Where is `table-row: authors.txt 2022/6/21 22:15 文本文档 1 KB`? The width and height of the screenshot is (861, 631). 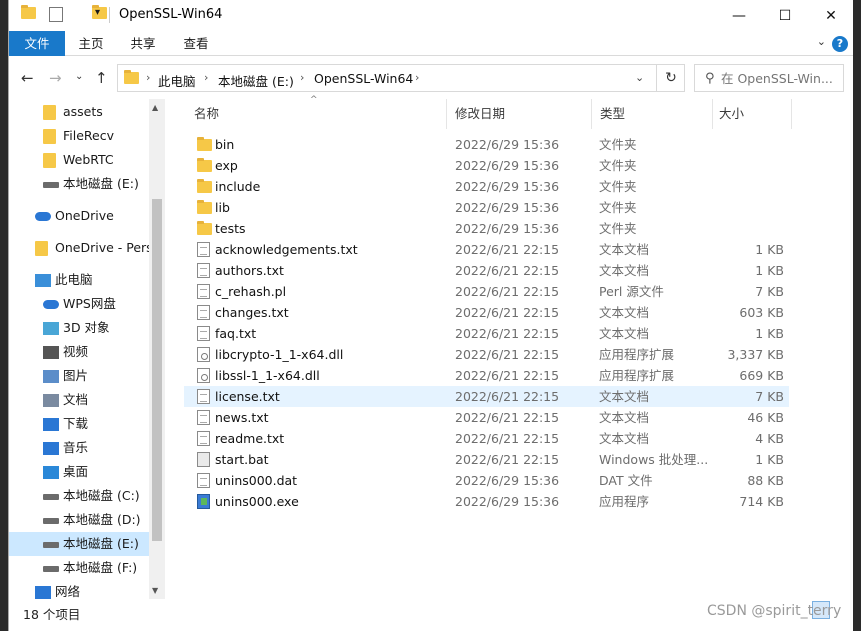 table-row: authors.txt 2022/6/21 22:15 文本文档 1 KB is located at coordinates (486, 270).